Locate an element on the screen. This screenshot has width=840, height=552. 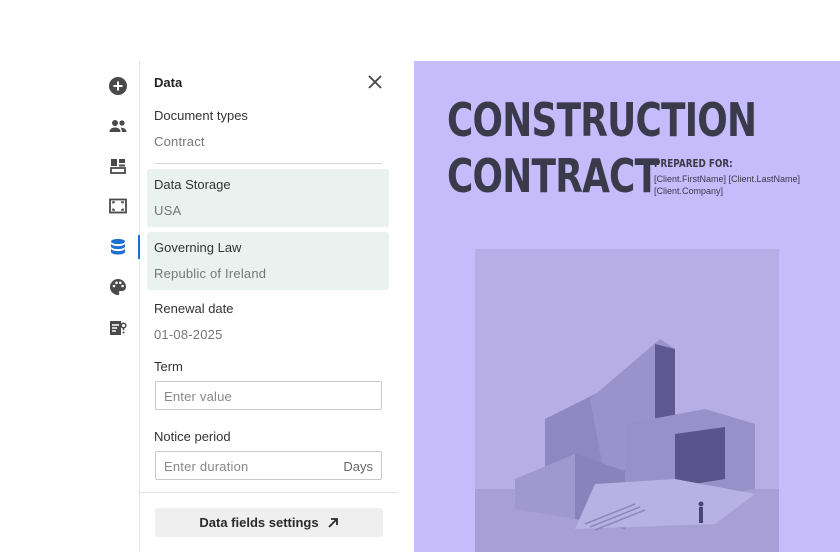
document-title-line-2: CONTRACT is located at coordinates (553, 176).